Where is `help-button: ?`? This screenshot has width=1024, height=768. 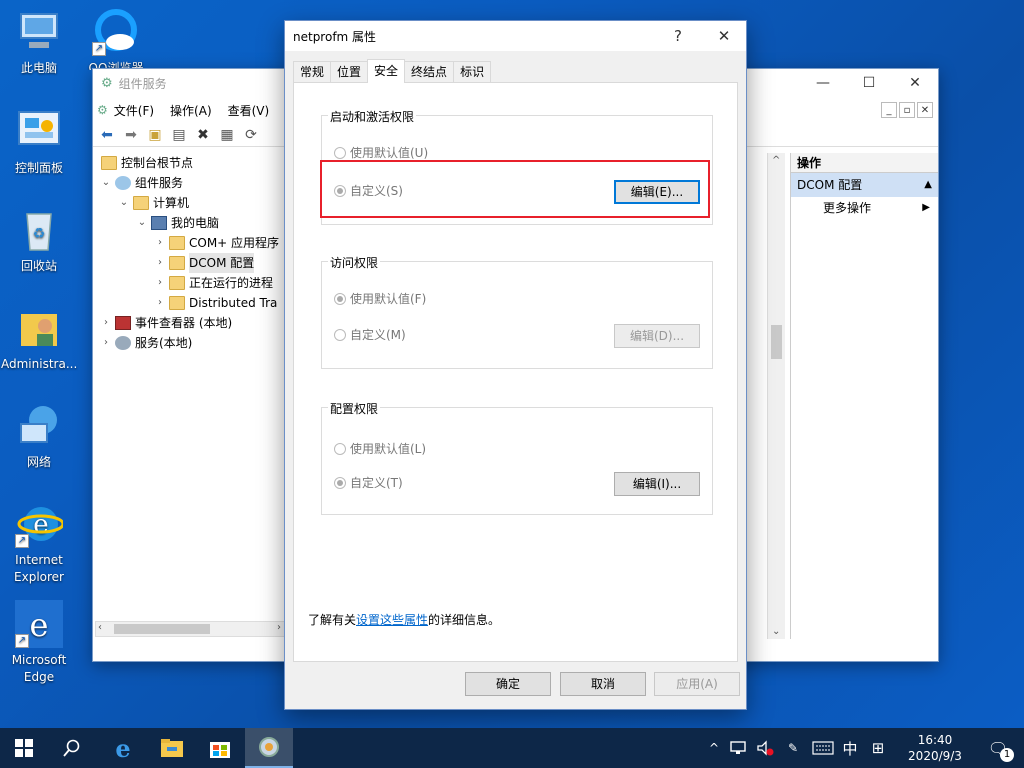 help-button: ? is located at coordinates (678, 36).